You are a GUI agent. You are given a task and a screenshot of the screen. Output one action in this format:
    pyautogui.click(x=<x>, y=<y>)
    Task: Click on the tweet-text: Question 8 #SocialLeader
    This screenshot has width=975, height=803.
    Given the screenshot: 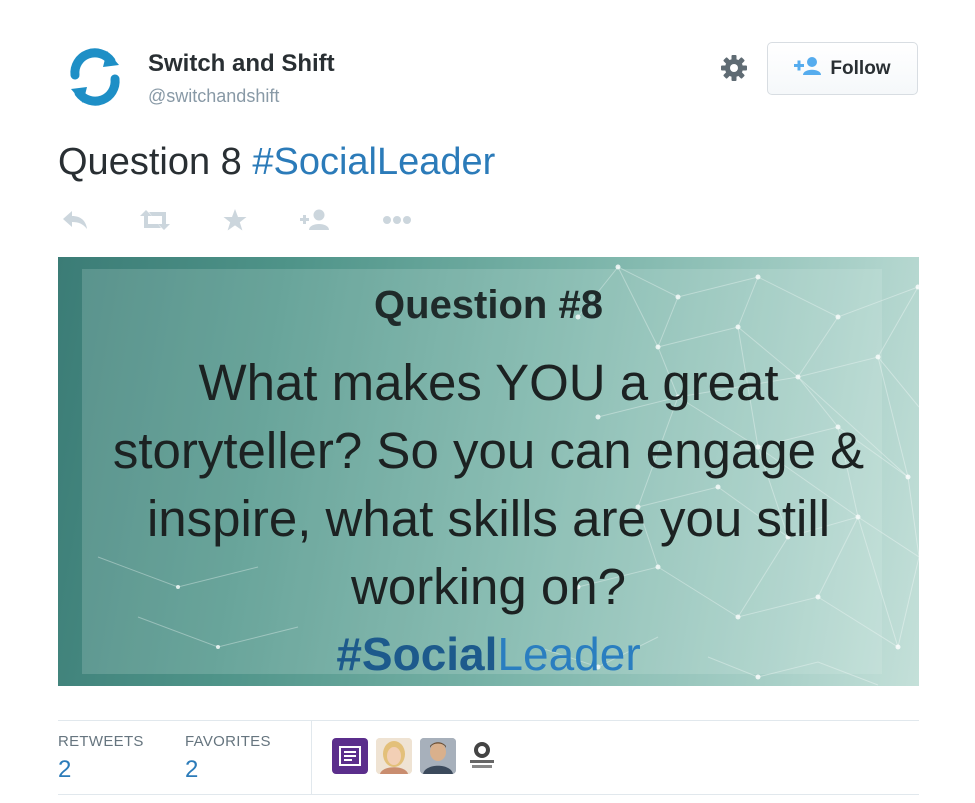 What is the action you would take?
    pyautogui.click(x=276, y=162)
    